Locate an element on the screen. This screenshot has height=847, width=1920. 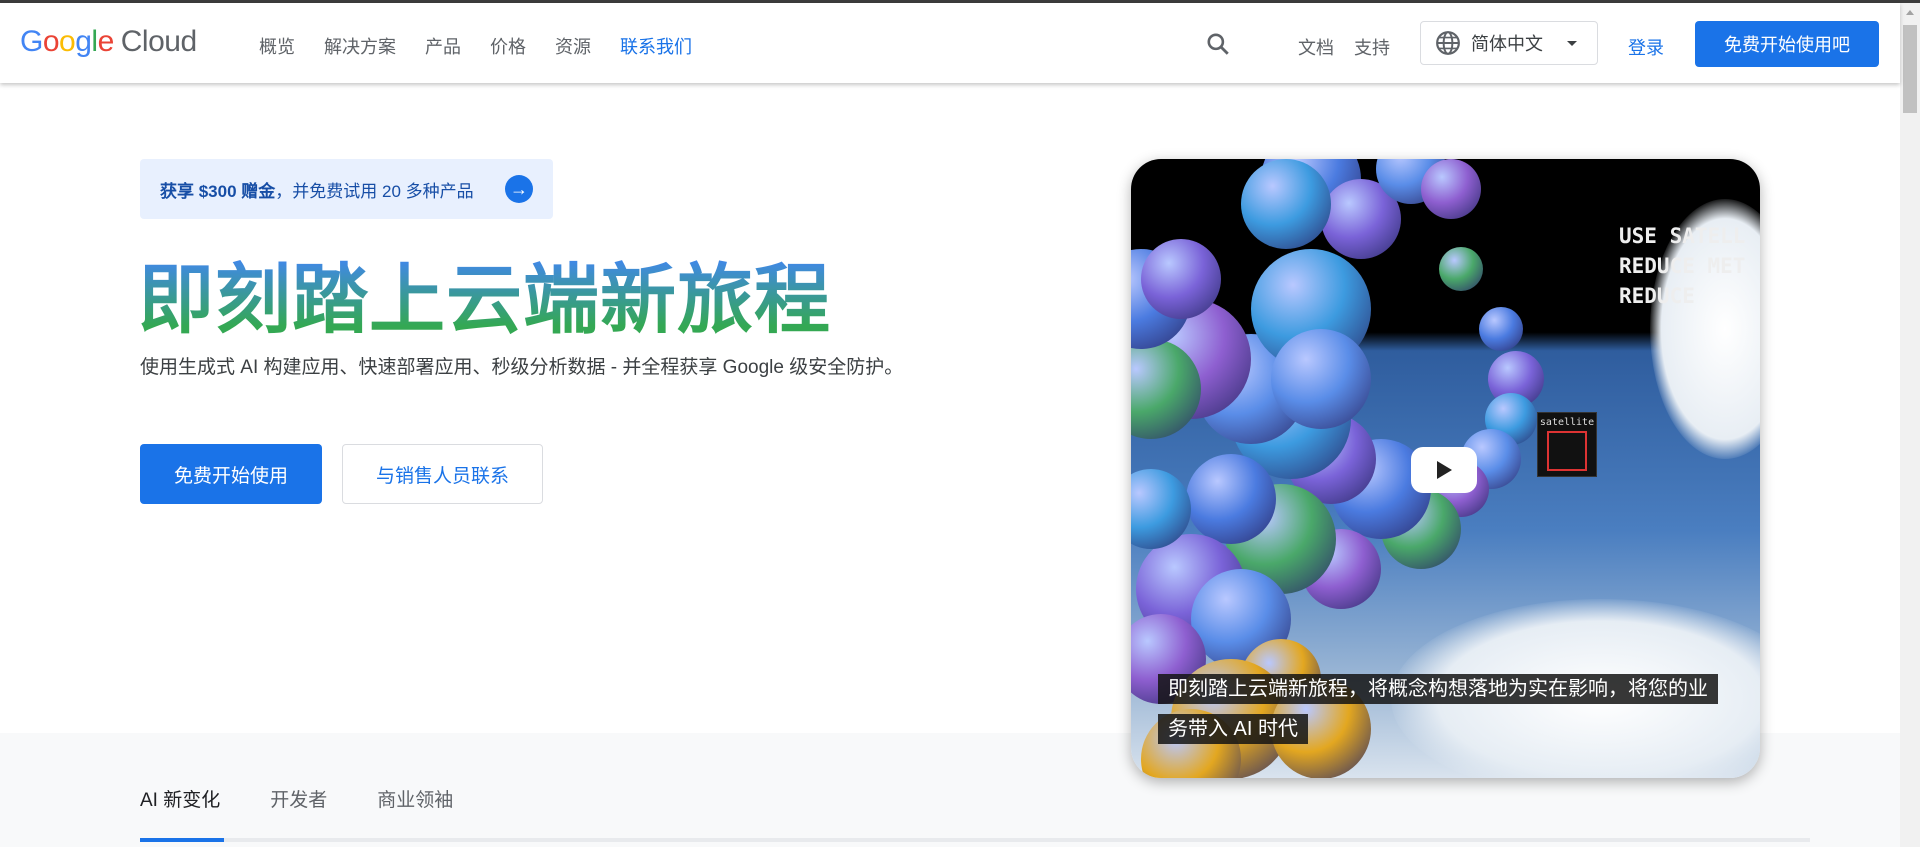
language-label: 简体中文 is located at coordinates (1507, 44).